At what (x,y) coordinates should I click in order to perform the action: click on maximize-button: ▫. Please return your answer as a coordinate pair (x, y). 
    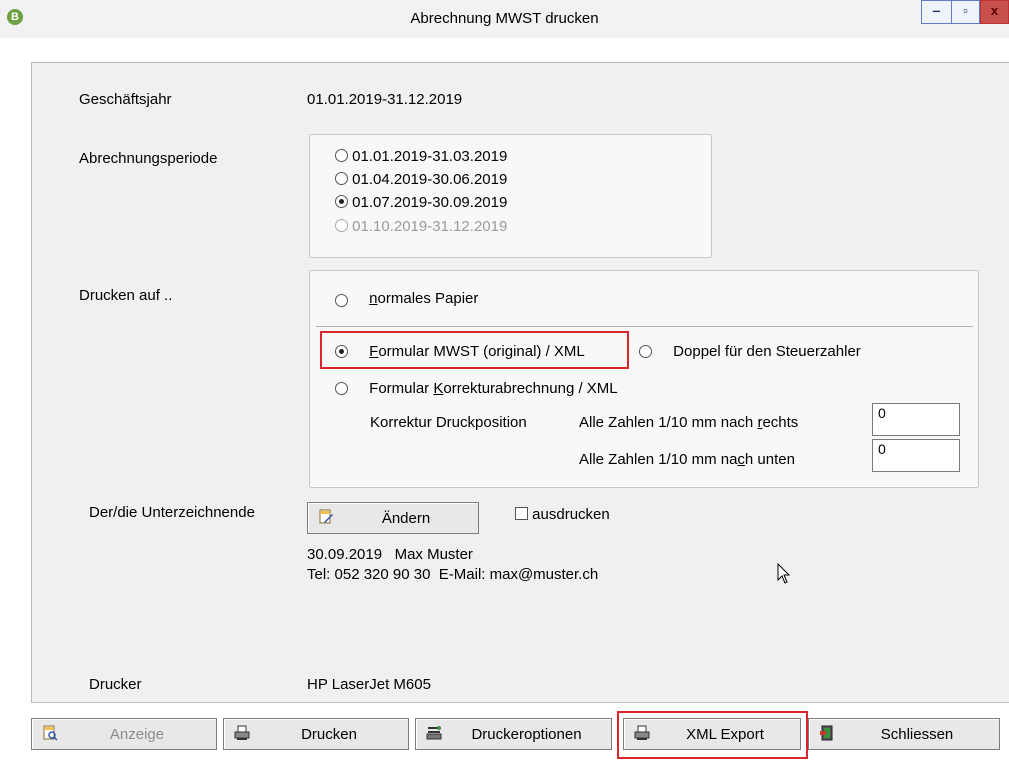
    Looking at the image, I should click on (965, 12).